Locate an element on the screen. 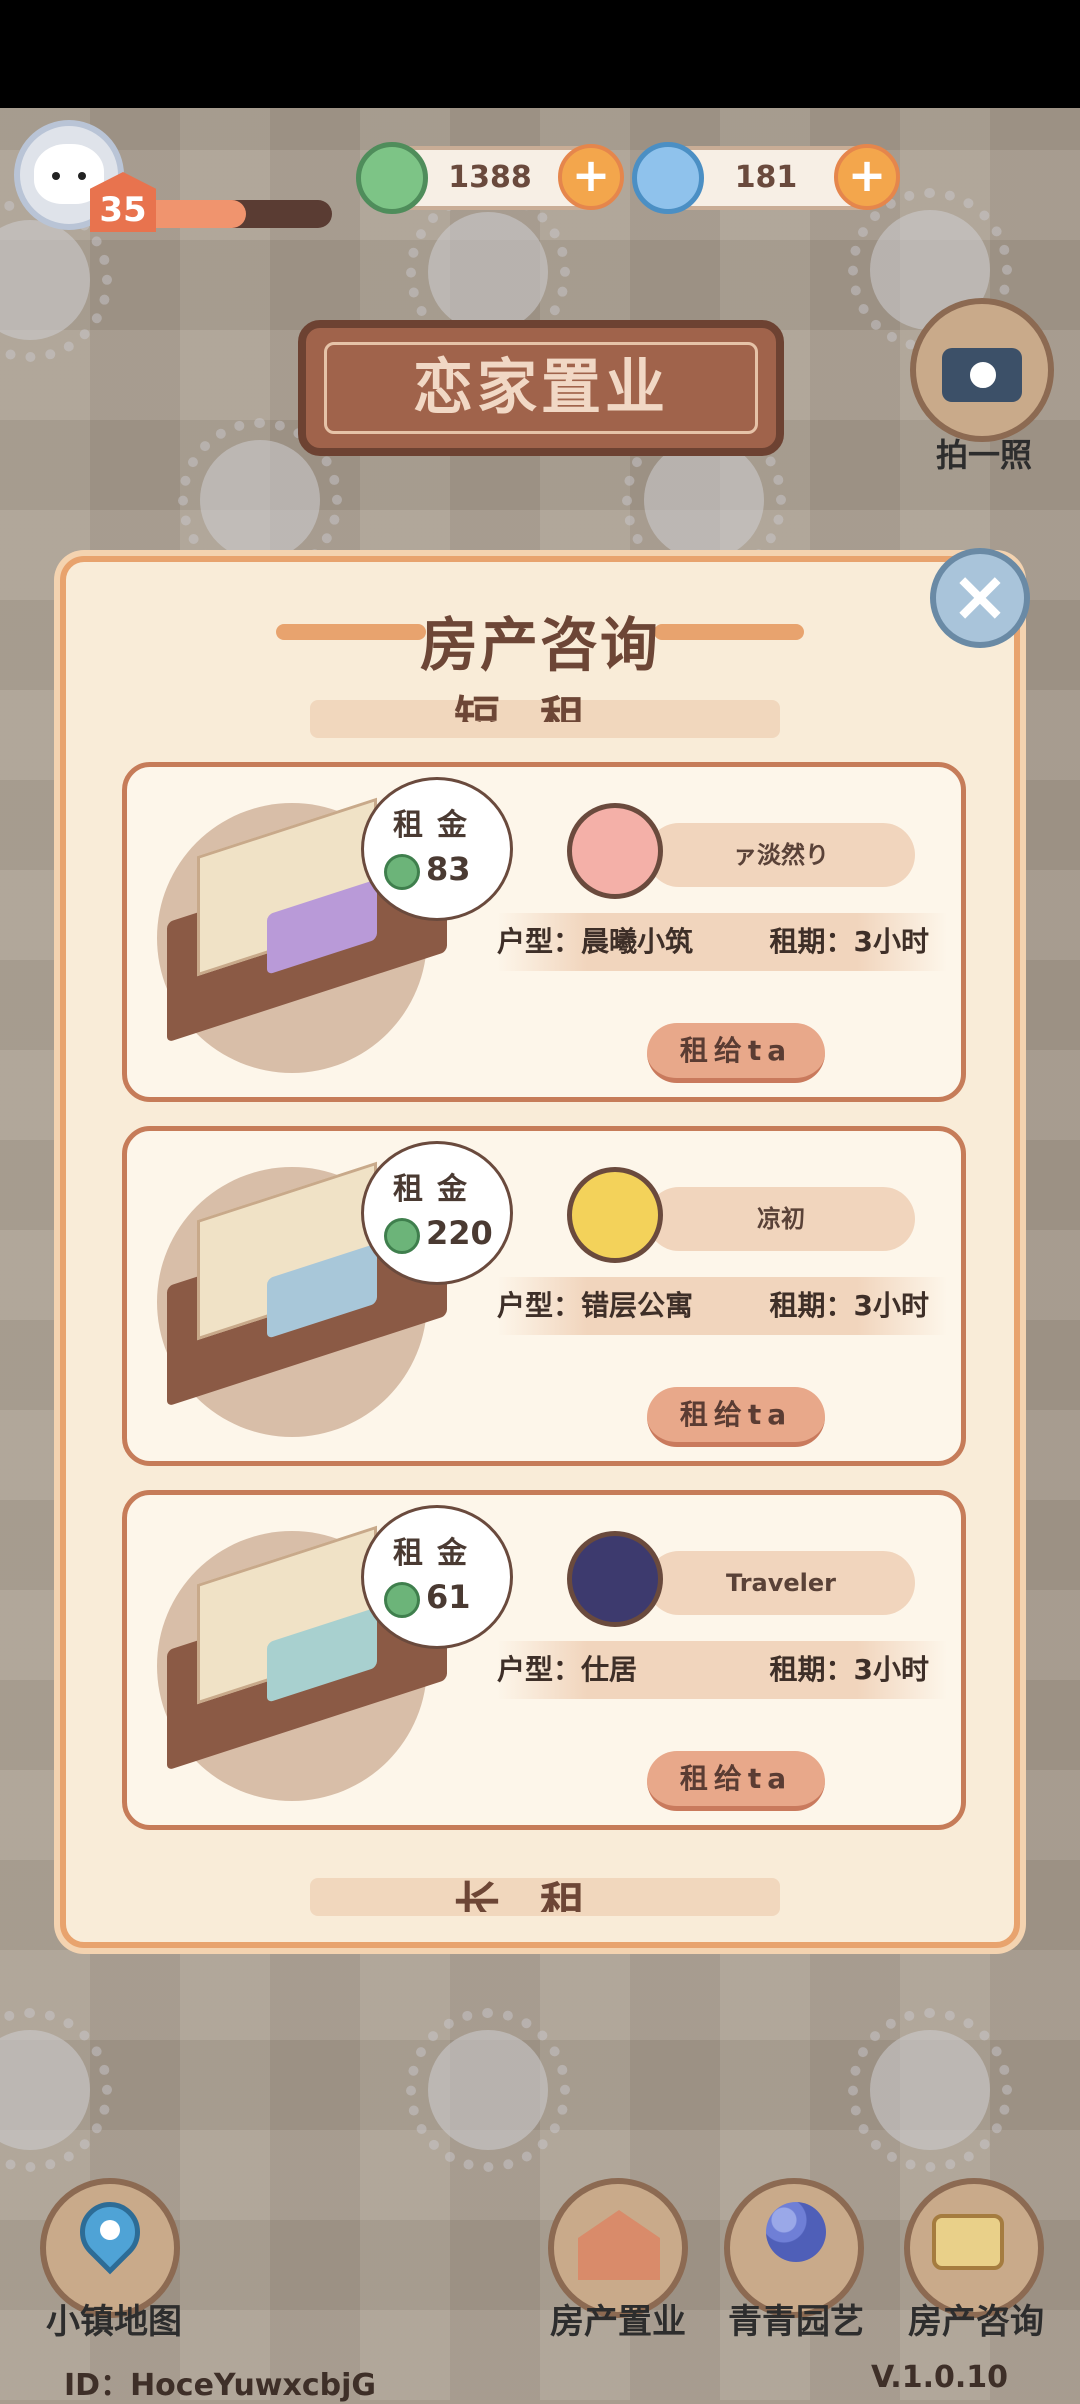 This screenshot has width=1080, height=2404. xp-bar is located at coordinates (236, 214).